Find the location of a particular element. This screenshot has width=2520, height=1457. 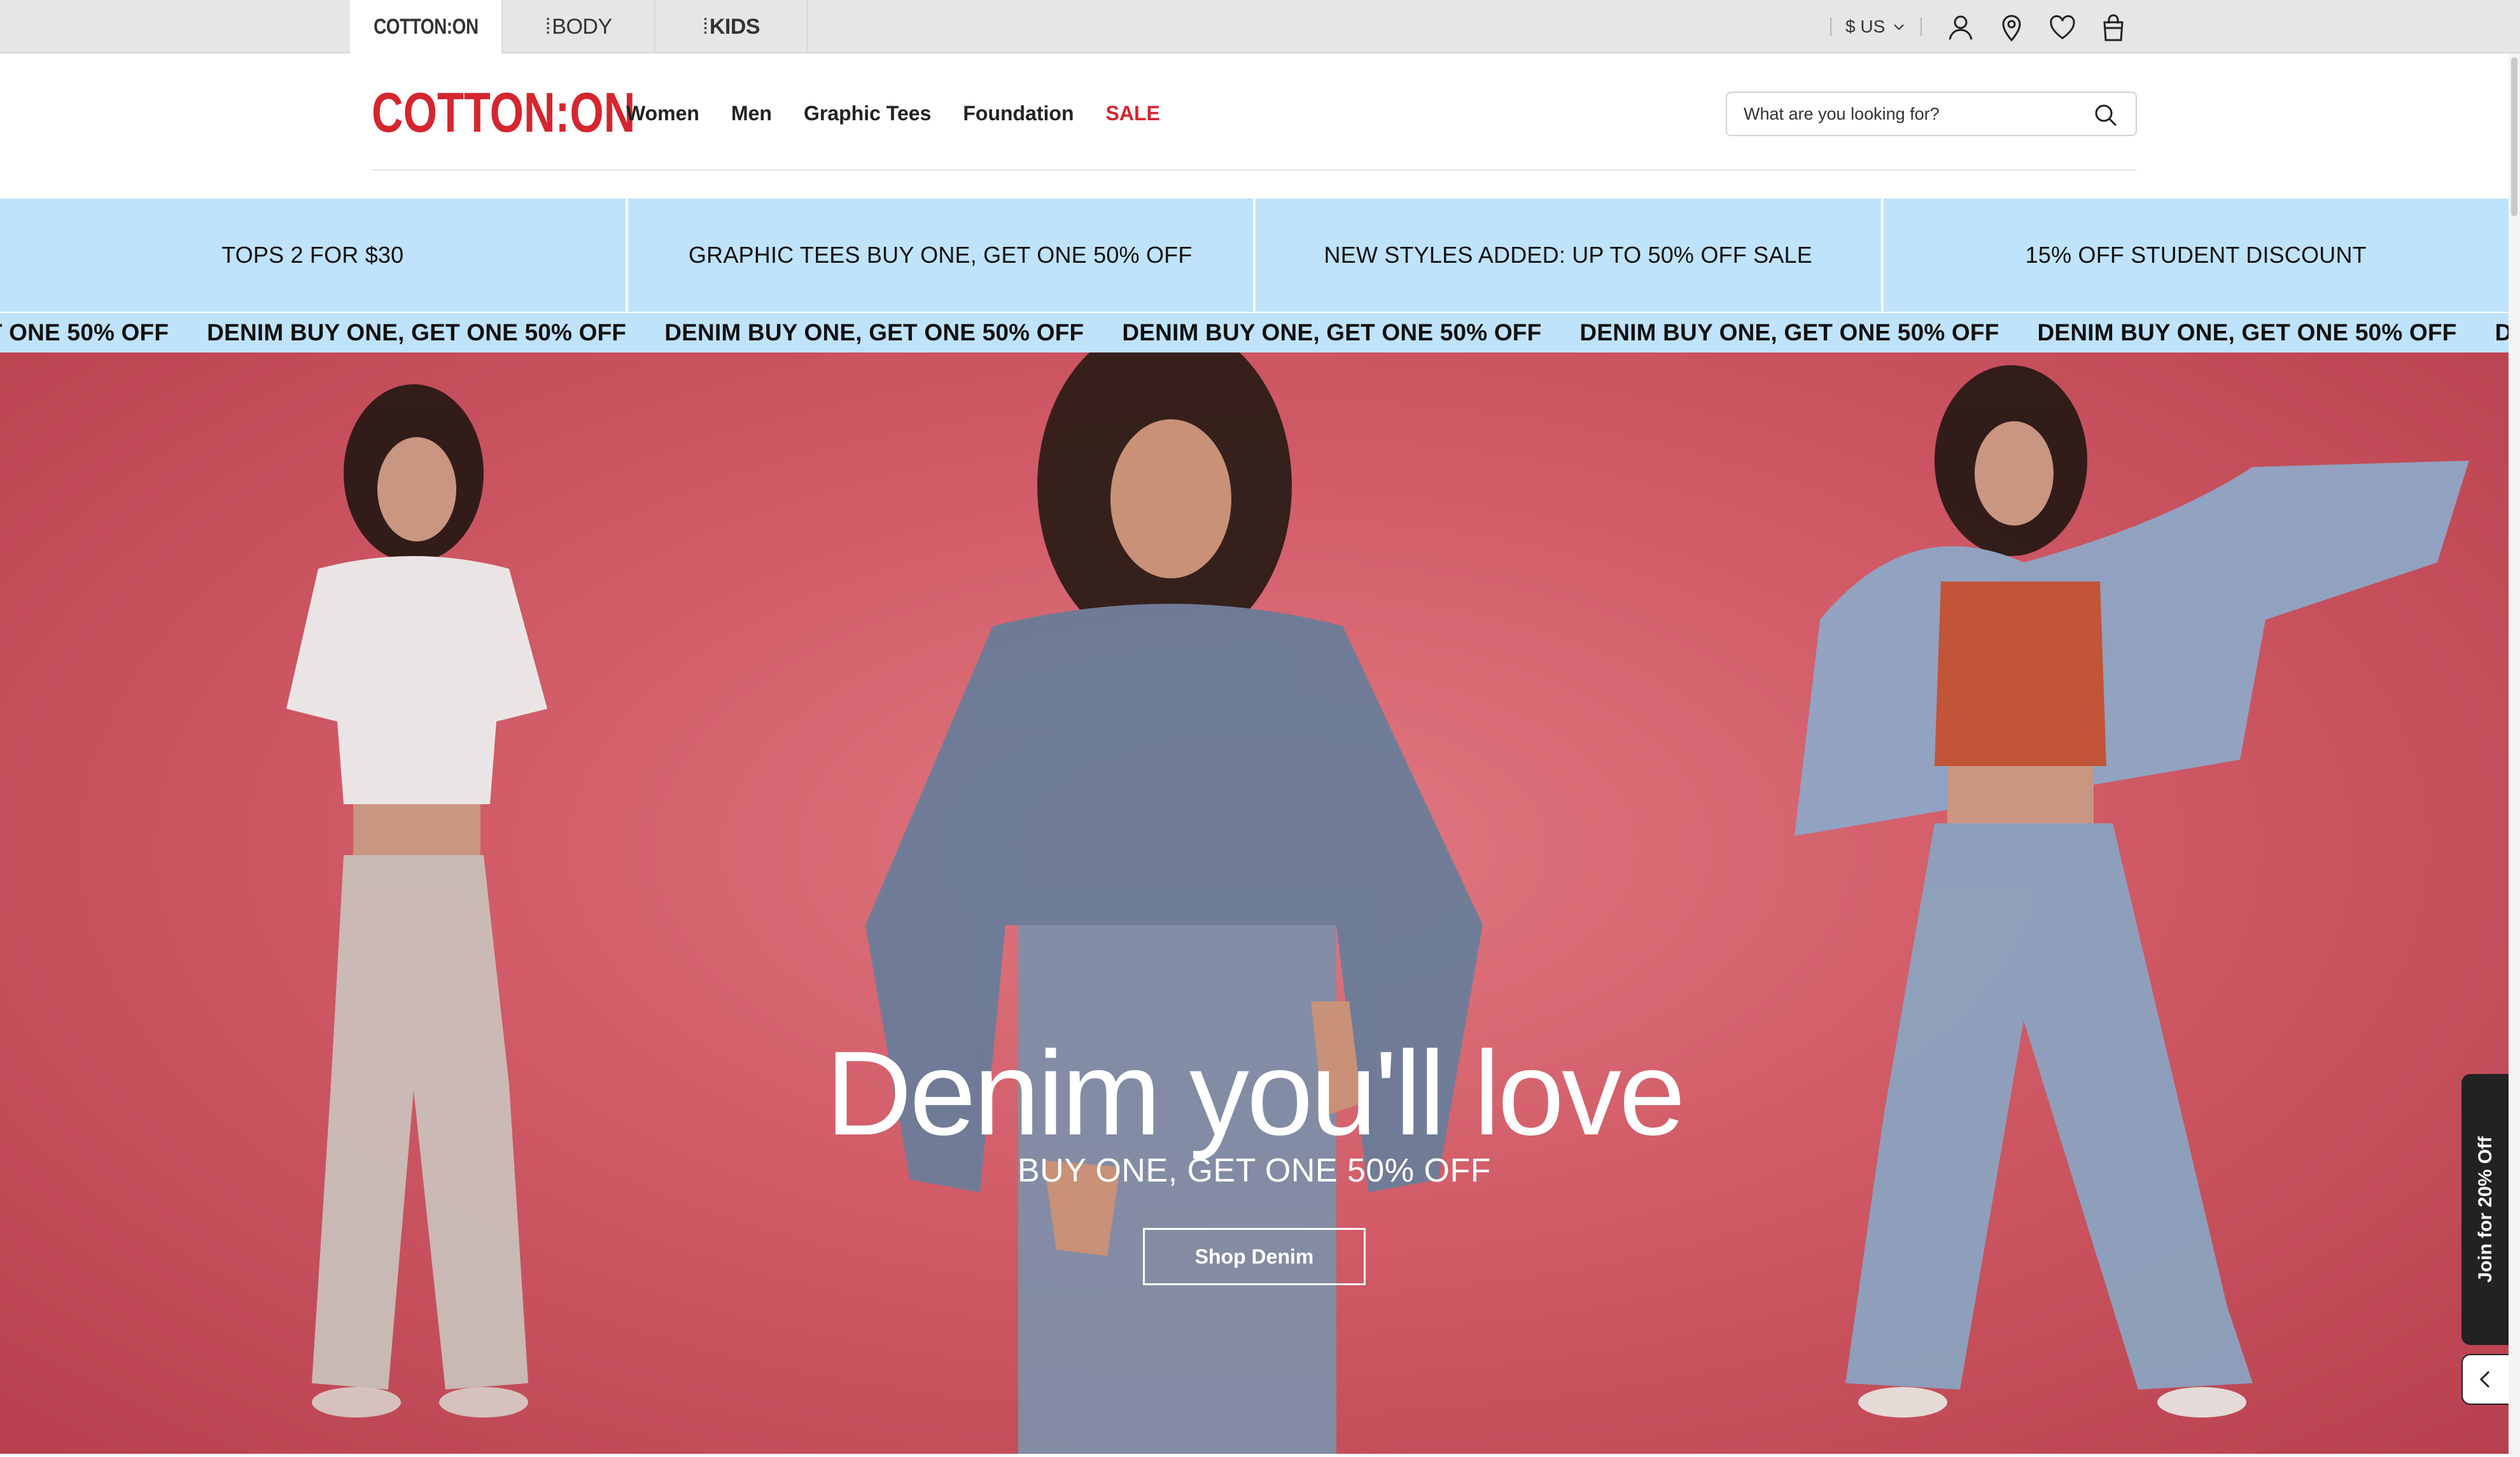

search-icon is located at coordinates (2106, 115).